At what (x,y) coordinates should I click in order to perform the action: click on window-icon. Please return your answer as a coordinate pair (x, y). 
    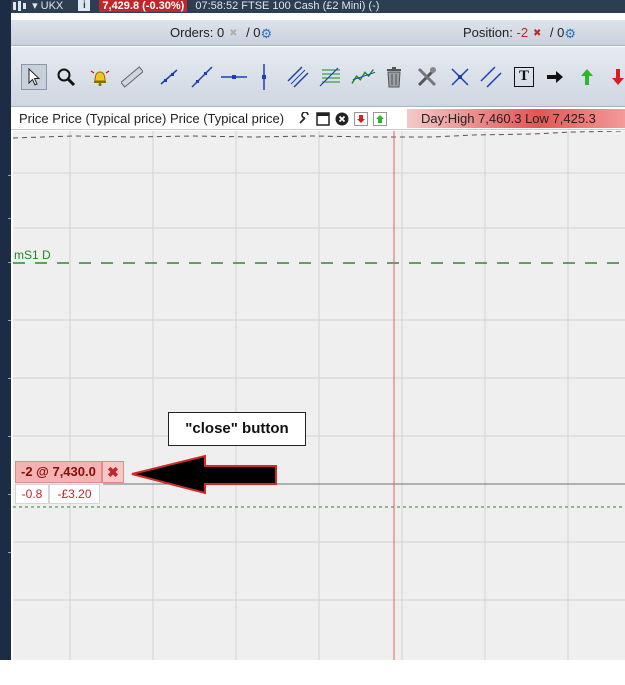
    Looking at the image, I should click on (19, 6).